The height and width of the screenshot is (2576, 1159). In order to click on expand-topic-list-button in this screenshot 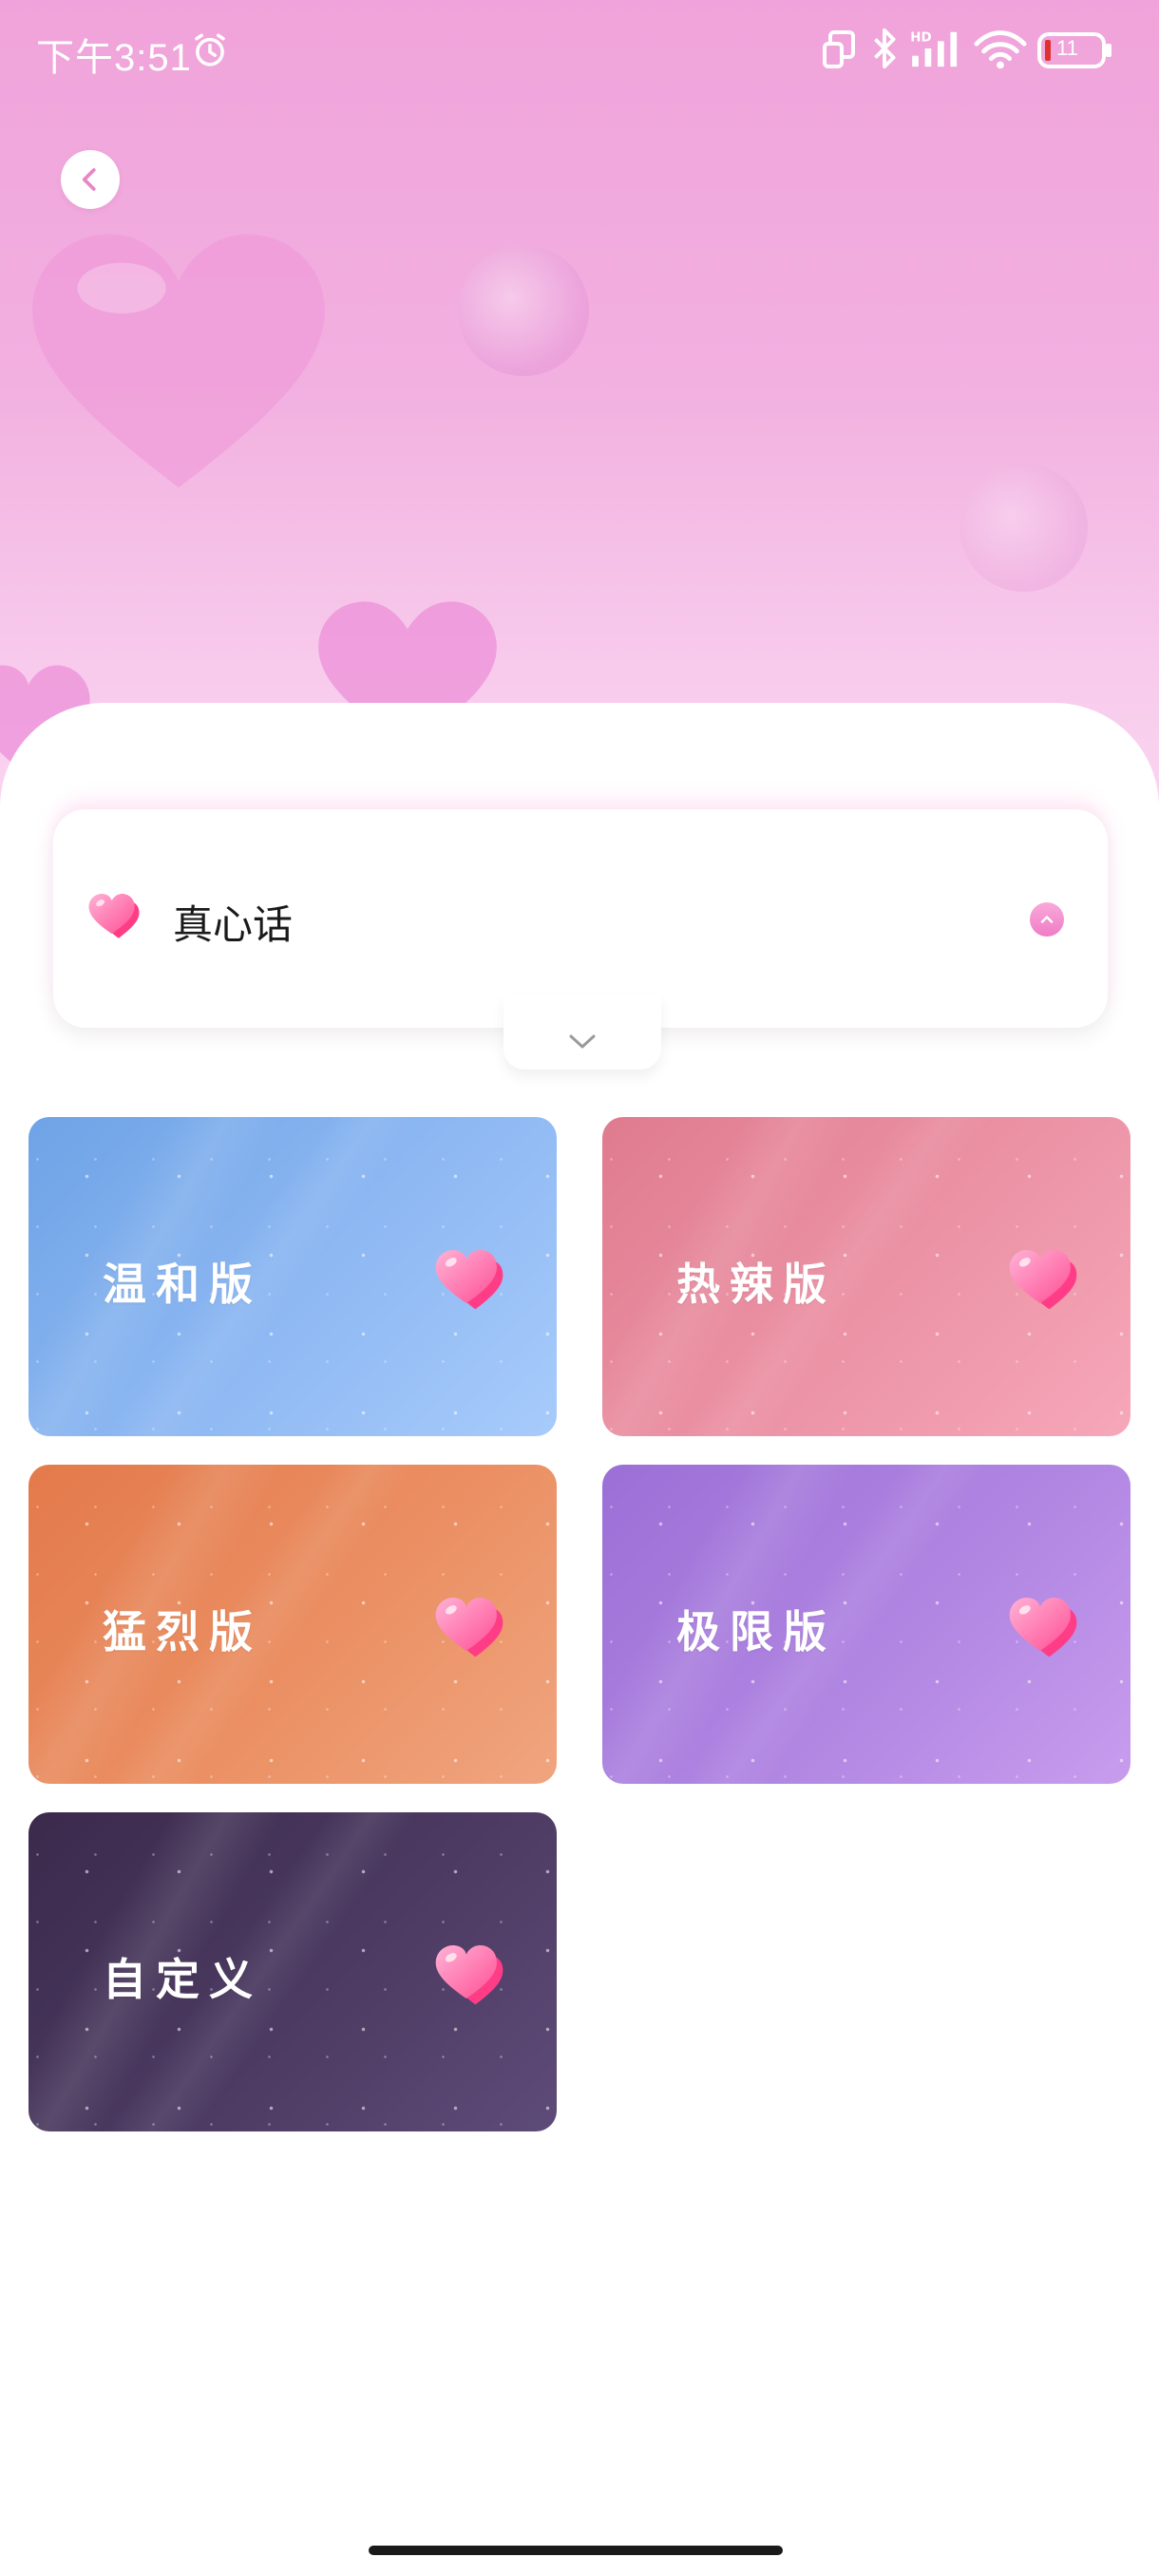, I will do `click(582, 1032)`.